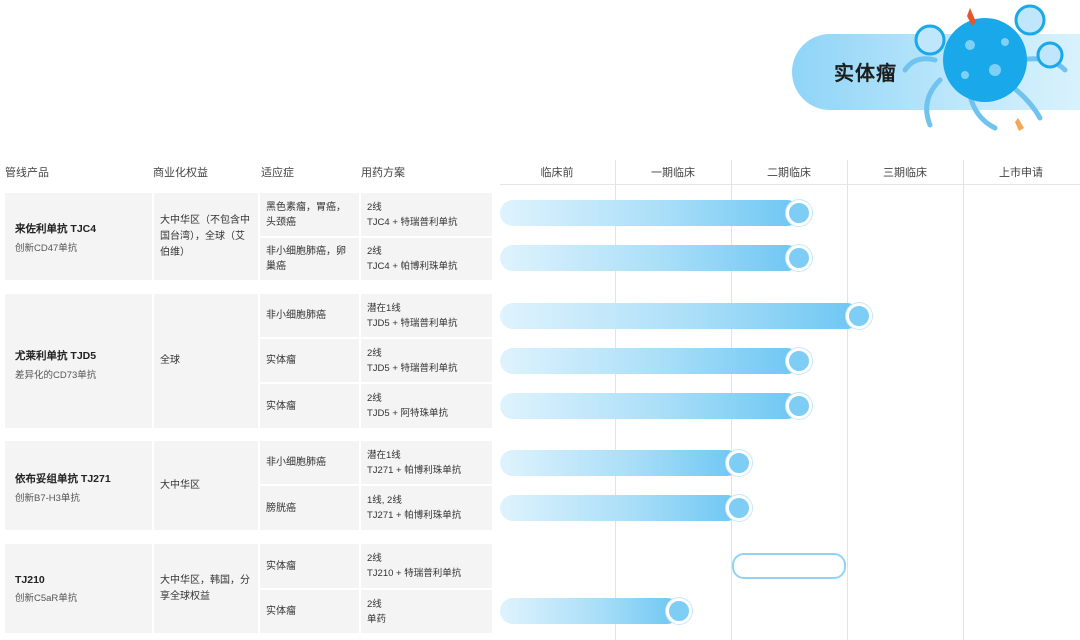 The height and width of the screenshot is (640, 1080). I want to click on rights-text: 大中华区, so click(180, 485).